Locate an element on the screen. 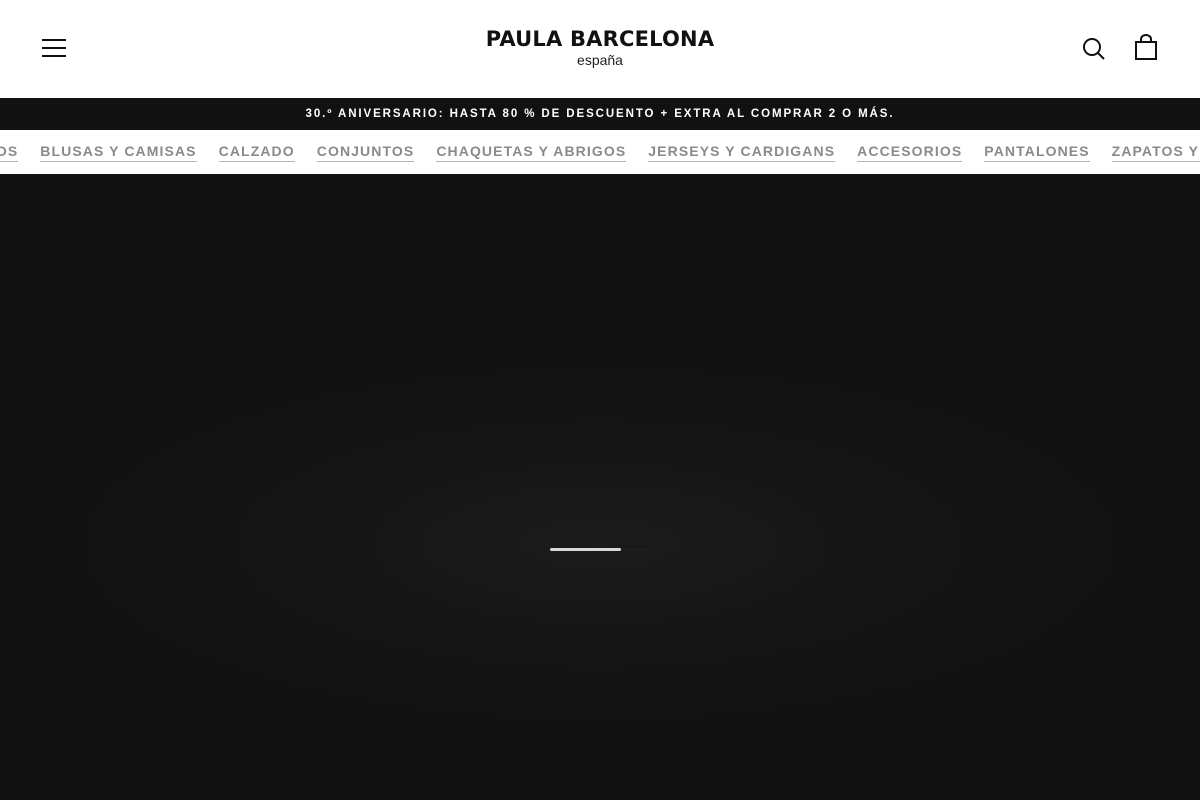  category-link: JERSEYS Y CARDIGANS is located at coordinates (742, 152).